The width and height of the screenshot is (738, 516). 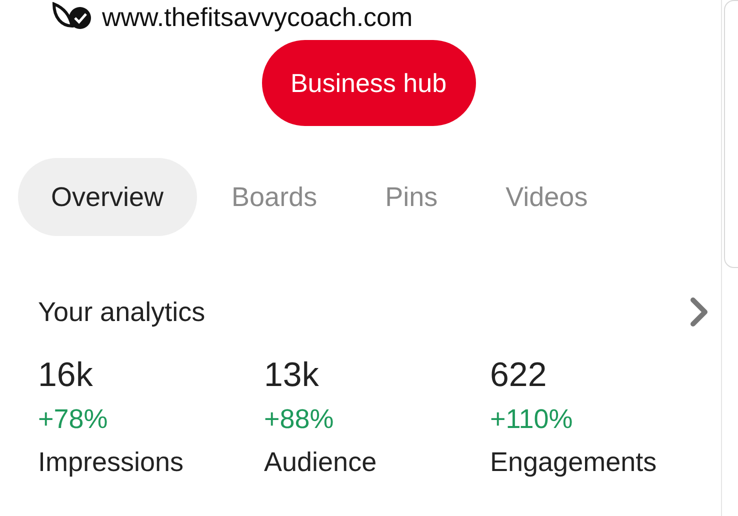 What do you see at coordinates (122, 312) in the screenshot?
I see `analytics-title: Your analytics` at bounding box center [122, 312].